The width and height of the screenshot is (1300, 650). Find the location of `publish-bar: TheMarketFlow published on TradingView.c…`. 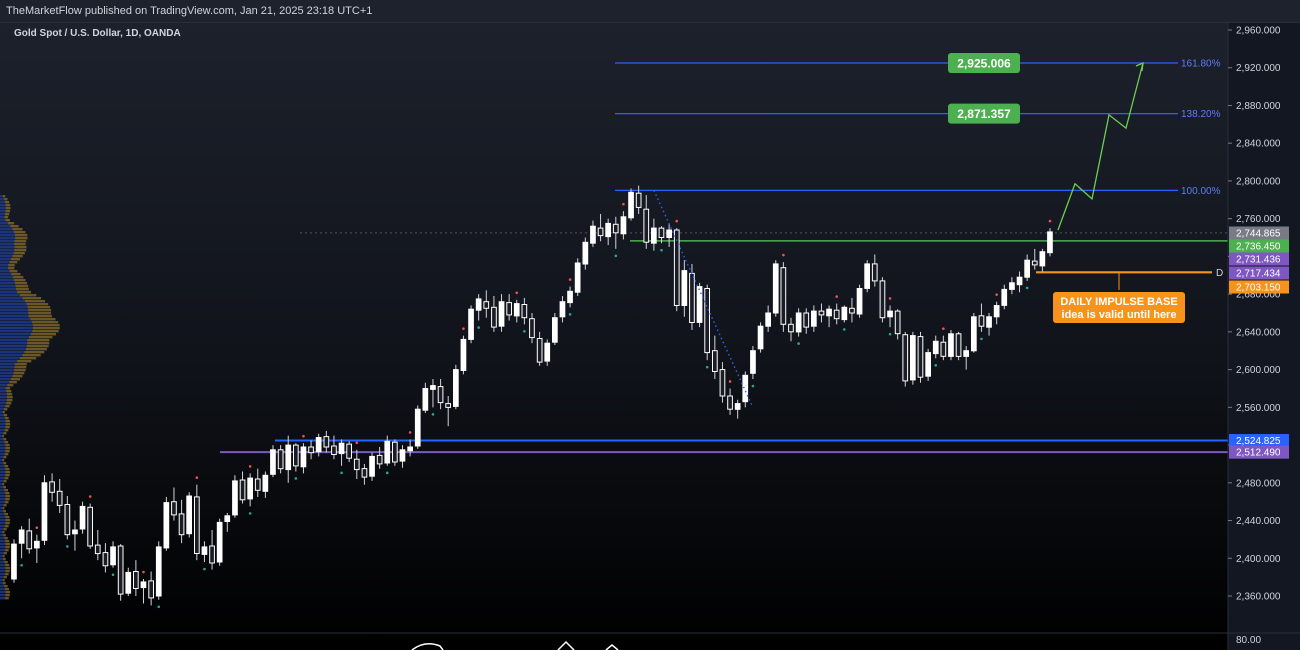

publish-bar: TheMarketFlow published on TradingView.c… is located at coordinates (650, 11).